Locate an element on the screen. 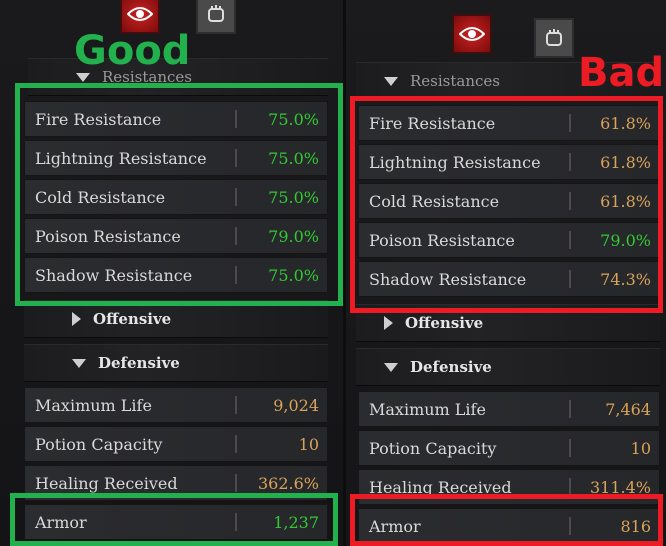 This screenshot has height=546, width=666. stat-value: 7,464 is located at coordinates (628, 409).